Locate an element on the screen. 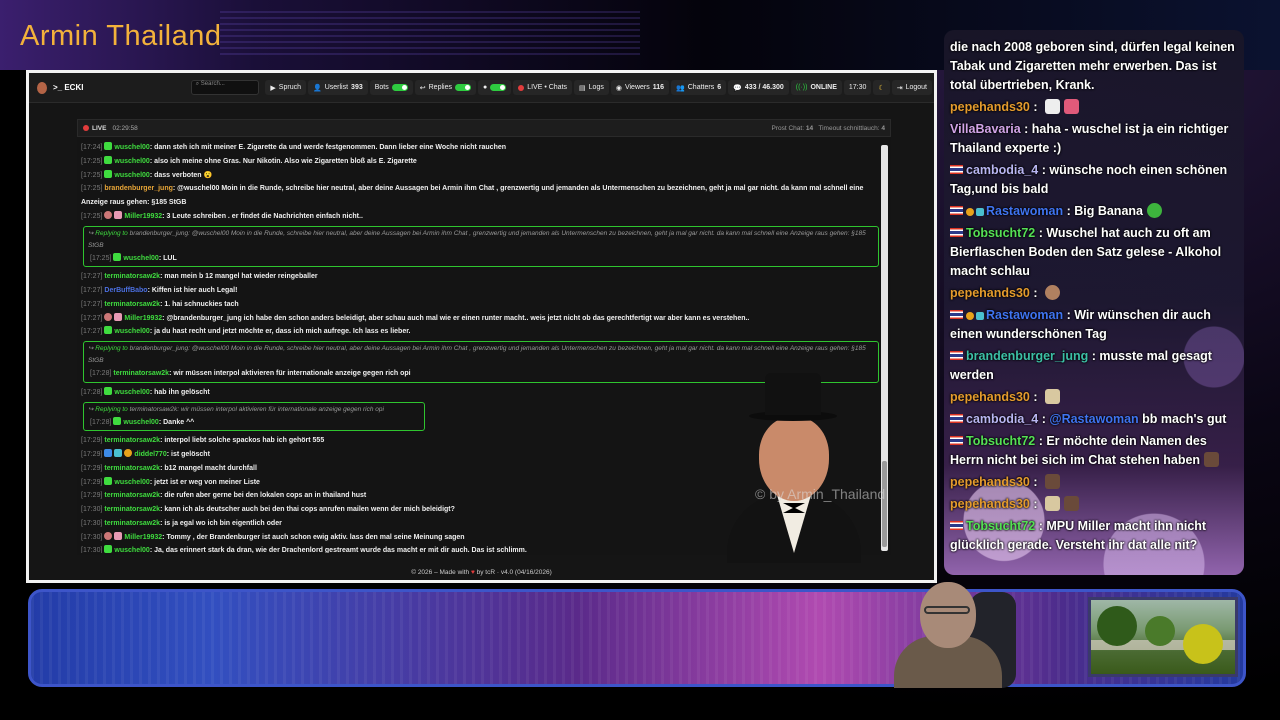 The image size is (1280, 720). viewers-count: 116 is located at coordinates (658, 87).